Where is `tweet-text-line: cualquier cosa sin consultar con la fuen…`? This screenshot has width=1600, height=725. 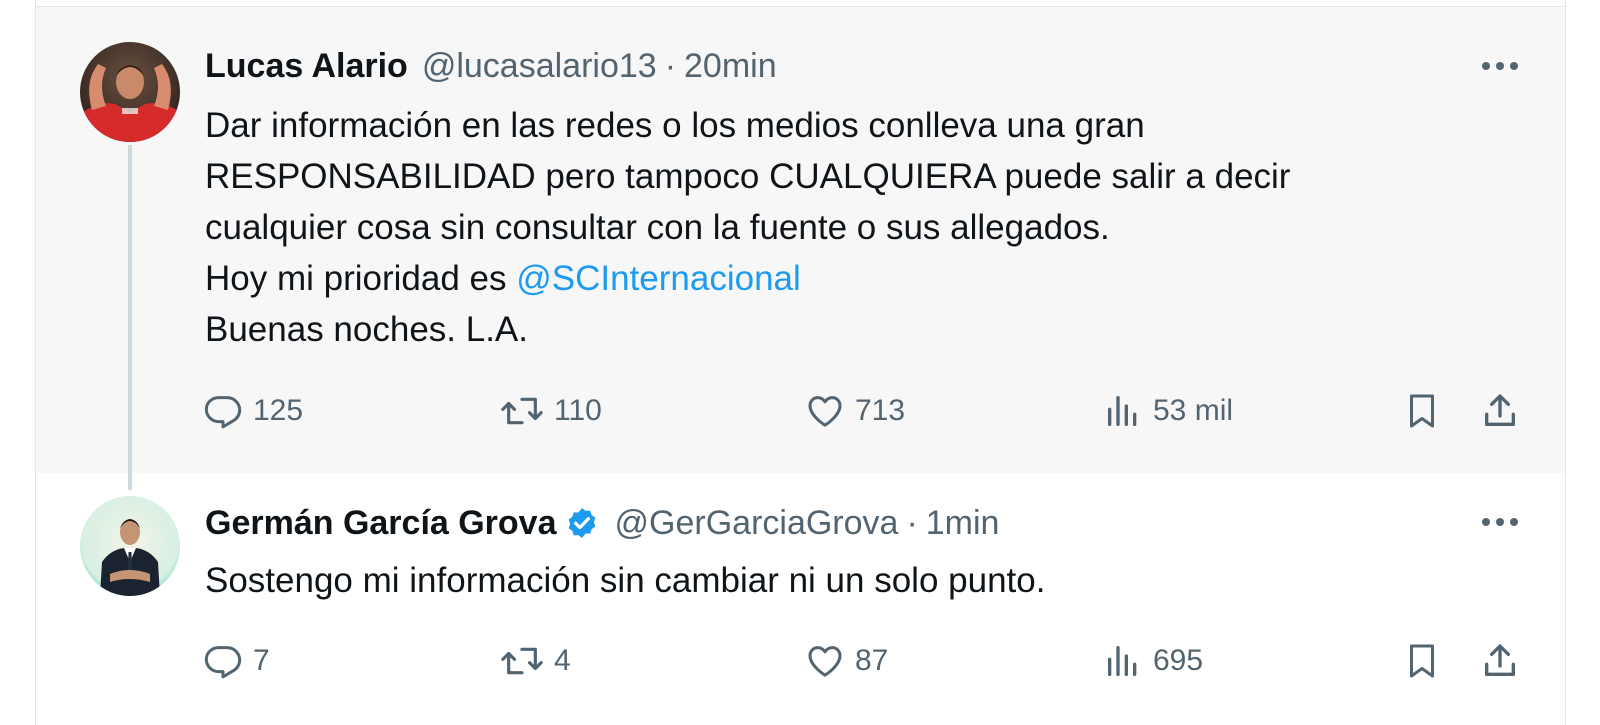
tweet-text-line: cualquier cosa sin consultar con la fuen… is located at coordinates (657, 227).